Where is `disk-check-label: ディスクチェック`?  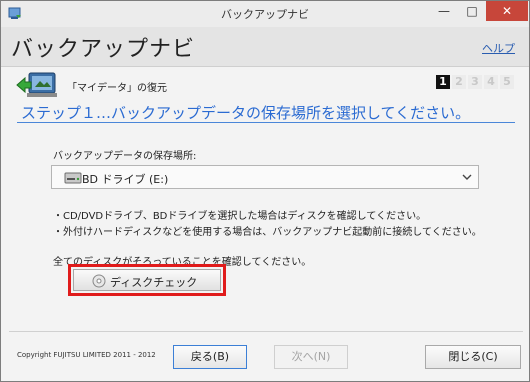
disk-check-label: ディスクチェック is located at coordinates (154, 282).